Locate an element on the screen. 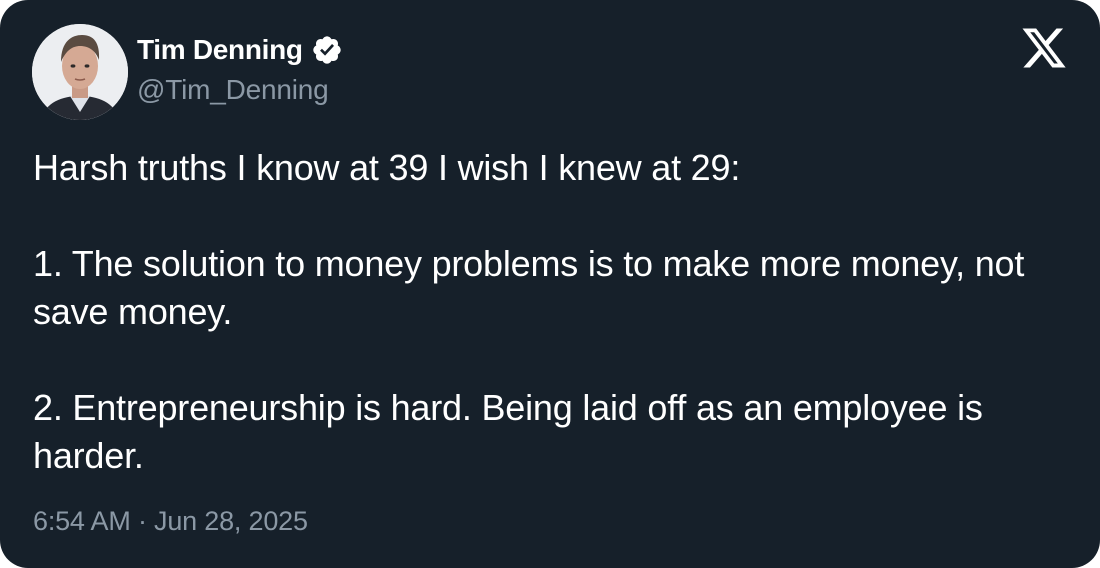 The image size is (1100, 568). name-row: Tim Denning is located at coordinates (240, 50).